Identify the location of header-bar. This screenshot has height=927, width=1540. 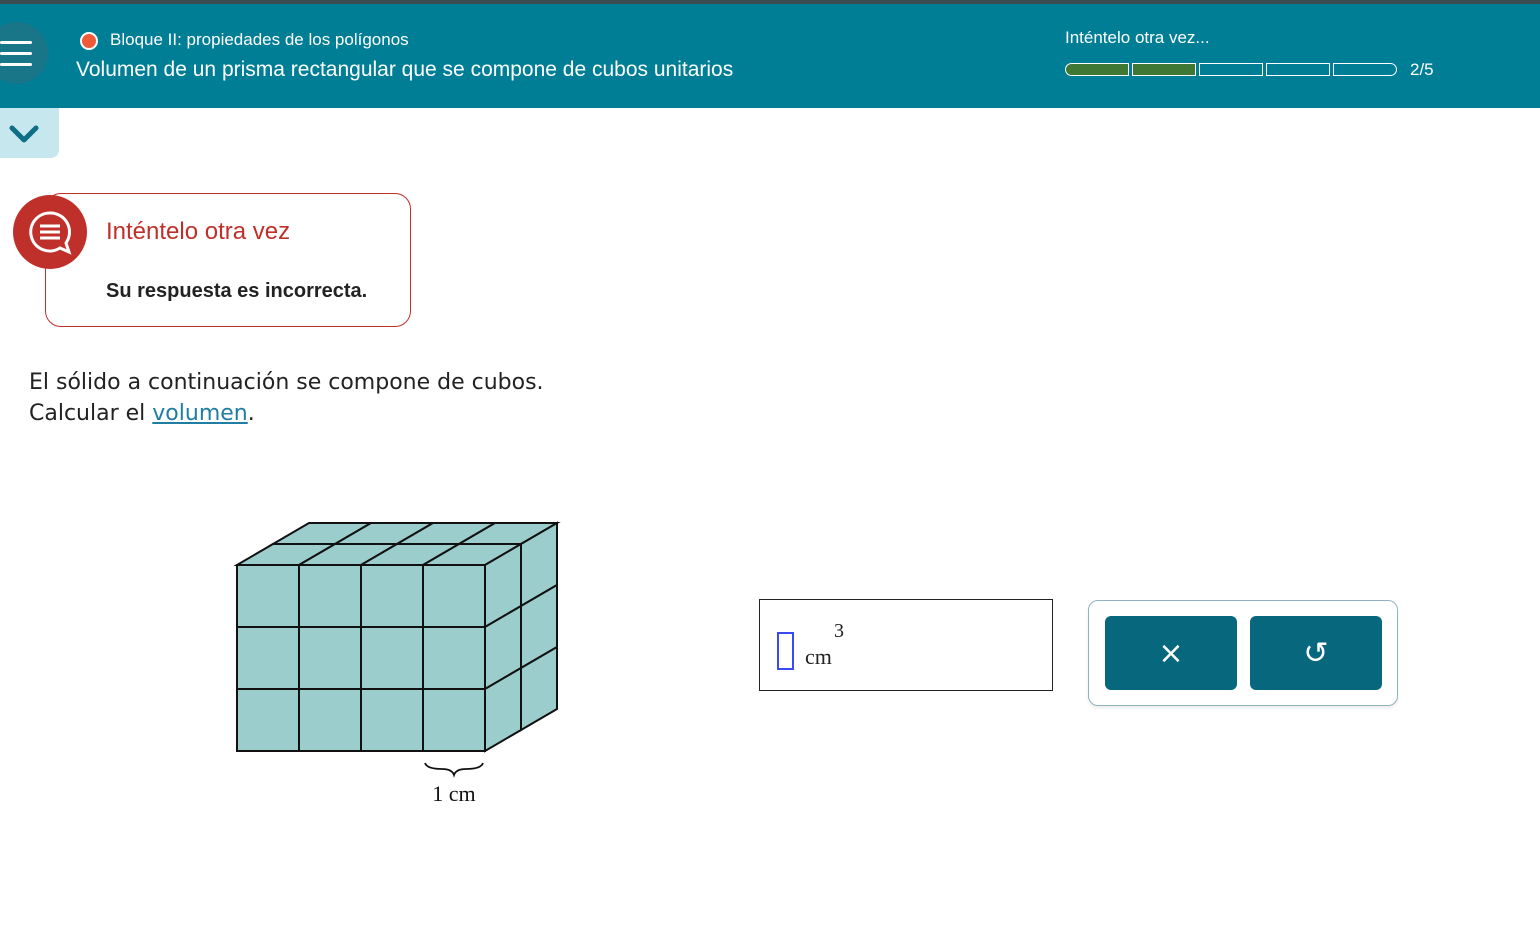
(770, 56).